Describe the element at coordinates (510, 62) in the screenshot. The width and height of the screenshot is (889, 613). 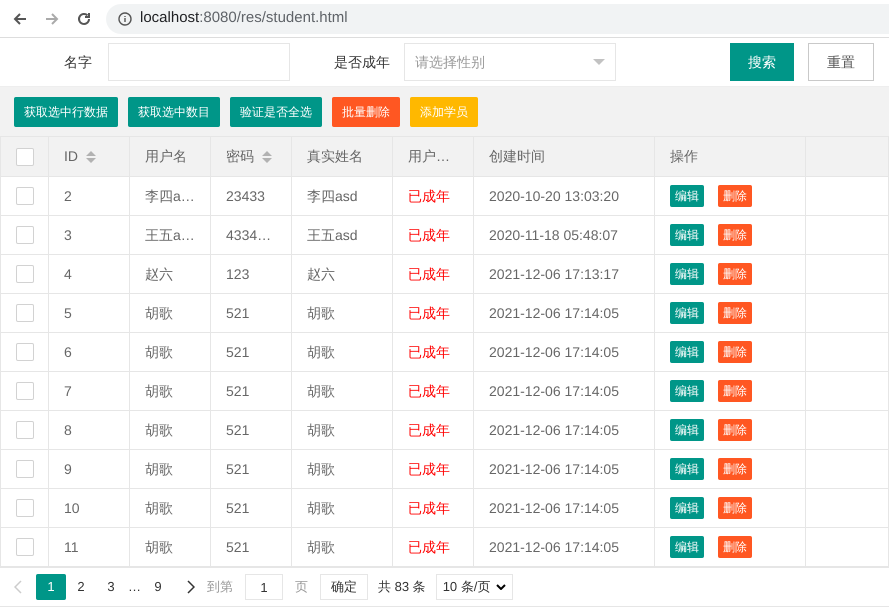
I see `adult-select-field: 请选择性别` at that location.